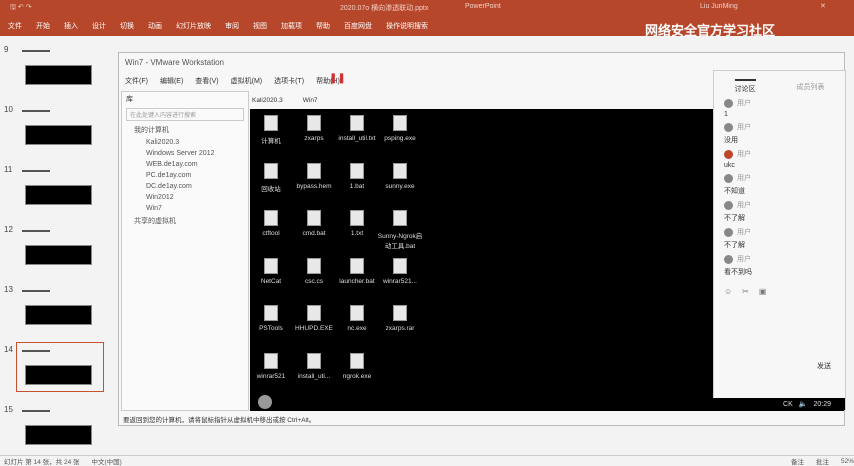 The height and width of the screenshot is (466, 854). Describe the element at coordinates (822, 461) in the screenshot. I see `status-item: 批注` at that location.